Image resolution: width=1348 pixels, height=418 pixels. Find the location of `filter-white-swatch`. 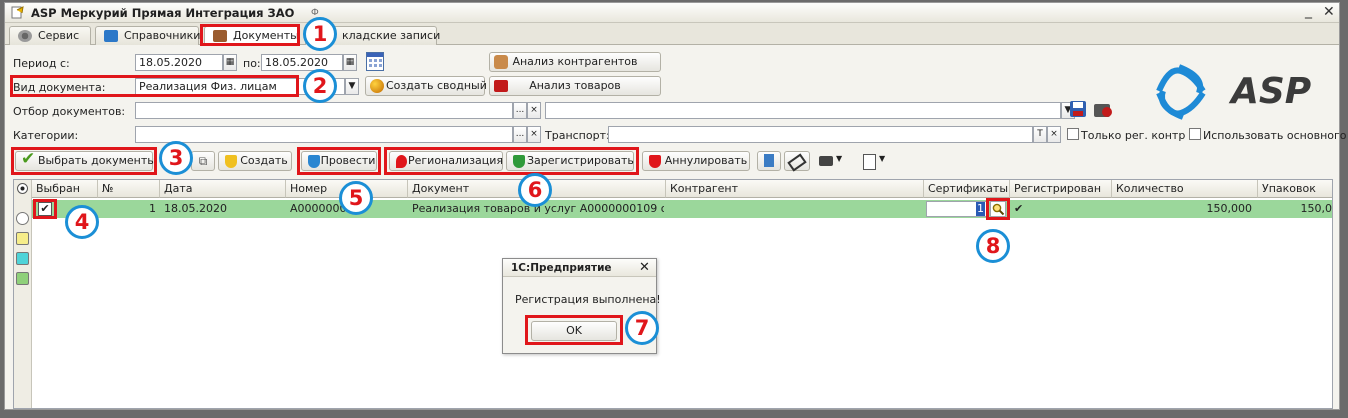

filter-white-swatch is located at coordinates (22, 218).